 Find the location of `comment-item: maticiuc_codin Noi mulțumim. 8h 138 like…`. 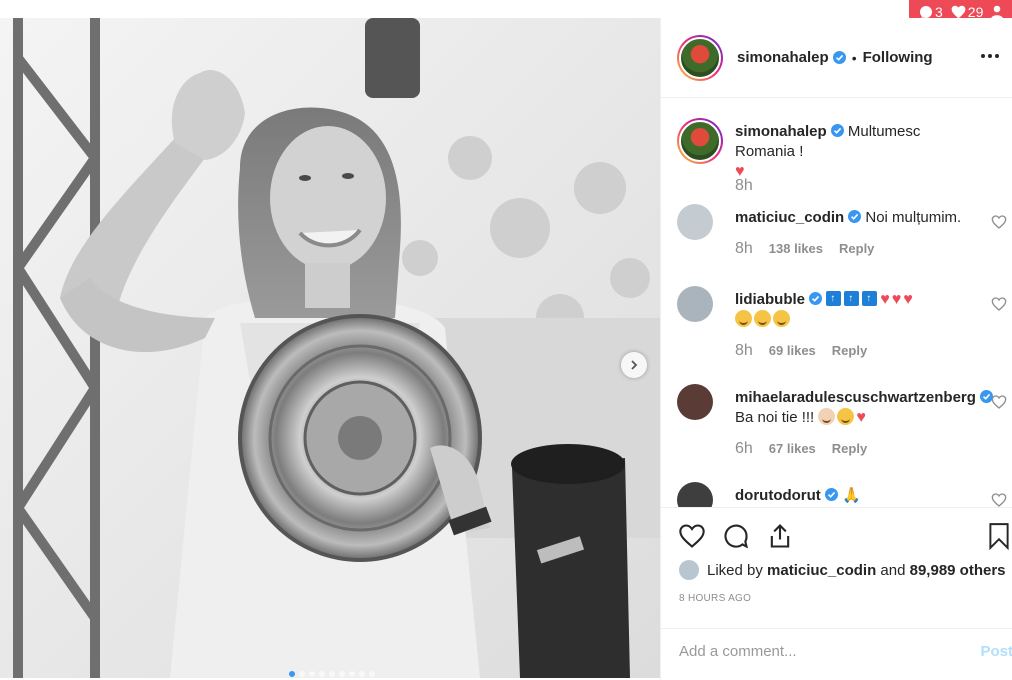

comment-item: maticiuc_codin Noi mulțumim. 8h 138 like… is located at coordinates (842, 234).